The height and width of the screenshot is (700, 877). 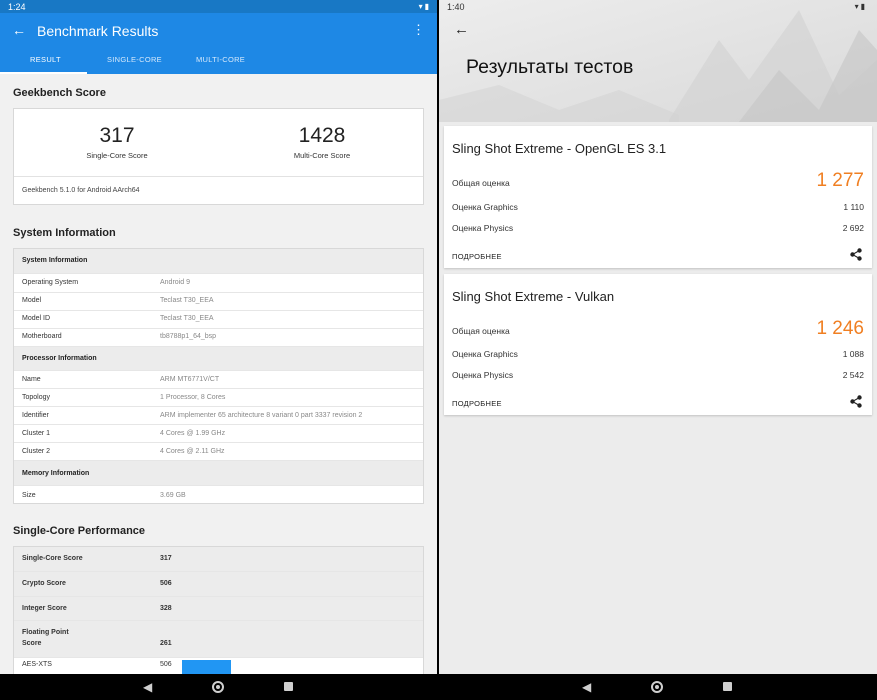 I want to click on single-core-score: 317 Single-Core Score, so click(x=117, y=142).